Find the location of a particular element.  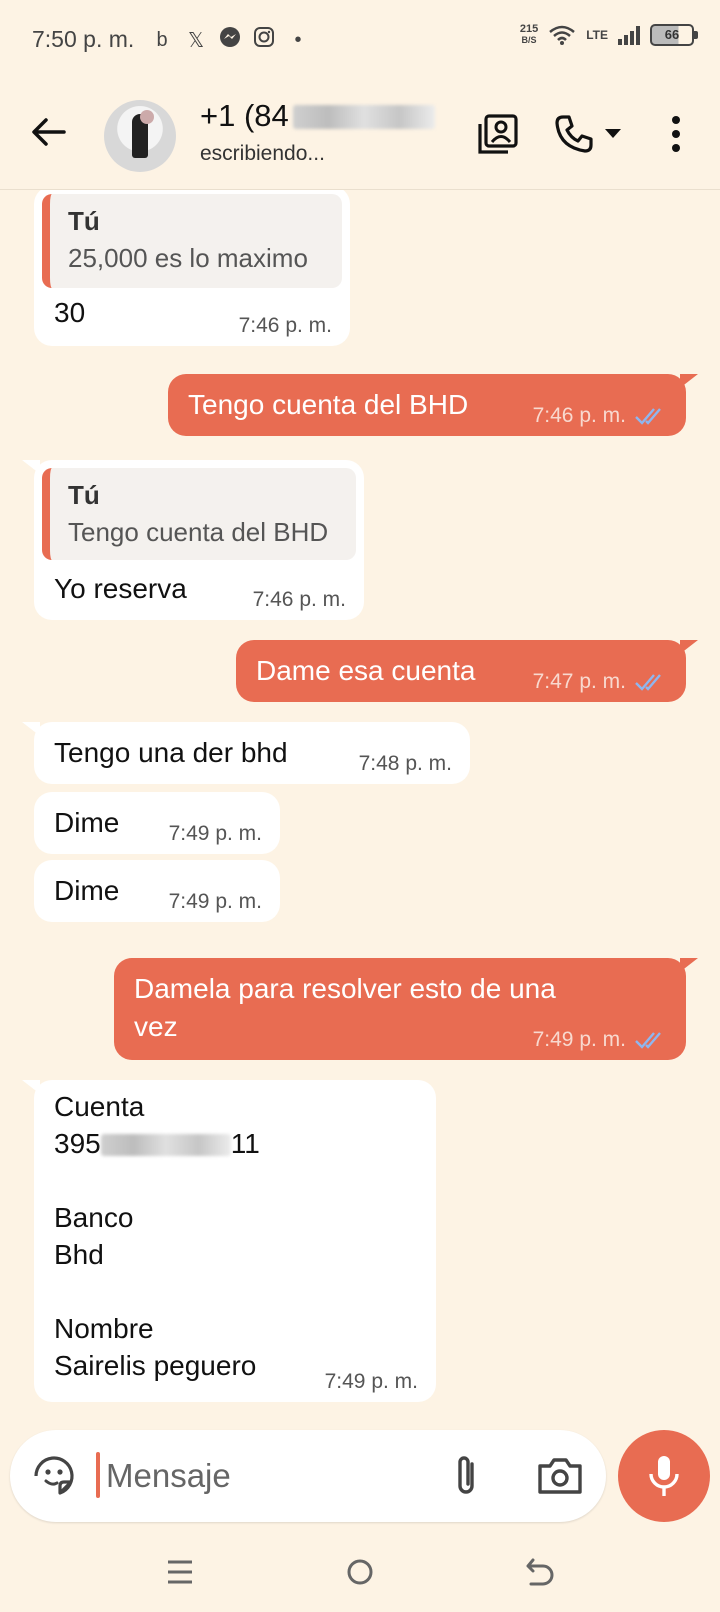

net-speed-value: 215 is located at coordinates (529, 29).